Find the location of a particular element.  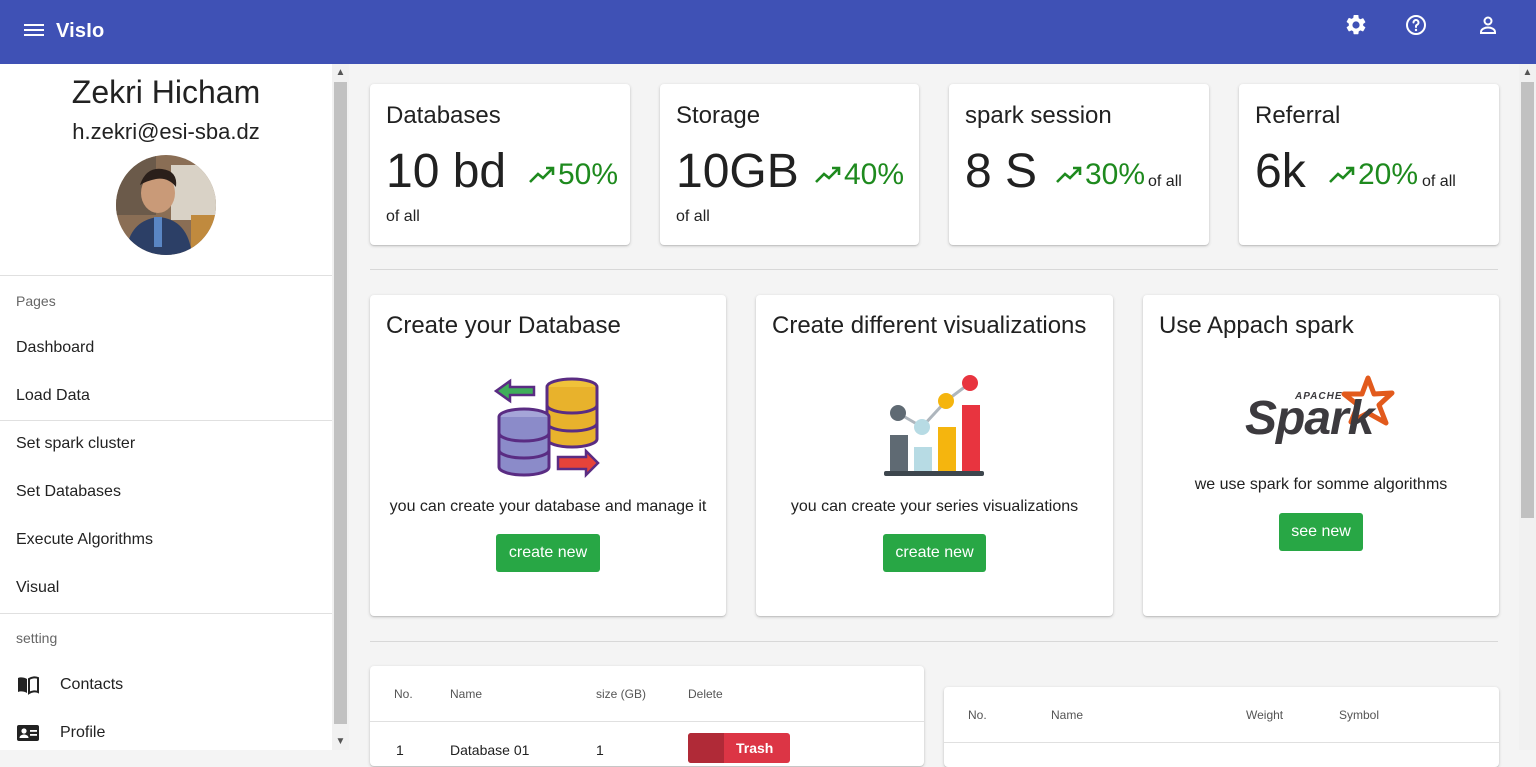

trend: 30% is located at coordinates (1100, 175).